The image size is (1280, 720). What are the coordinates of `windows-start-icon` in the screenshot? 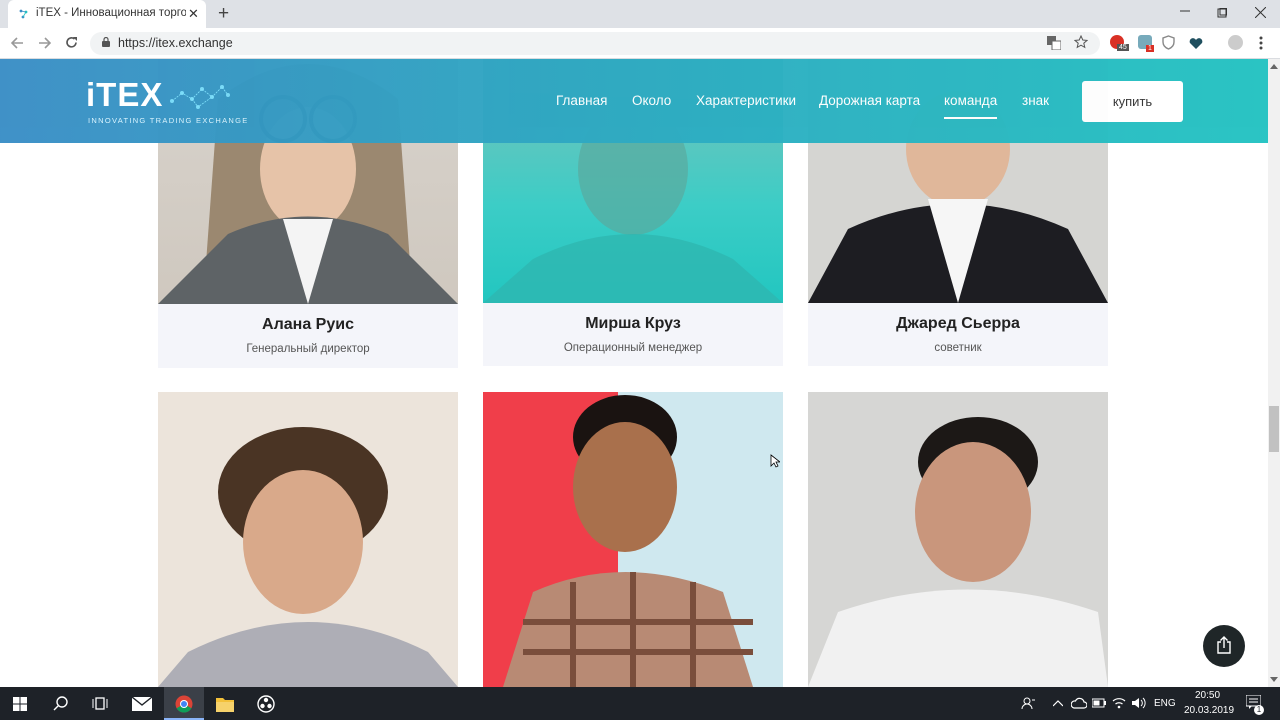 It's located at (20, 704).